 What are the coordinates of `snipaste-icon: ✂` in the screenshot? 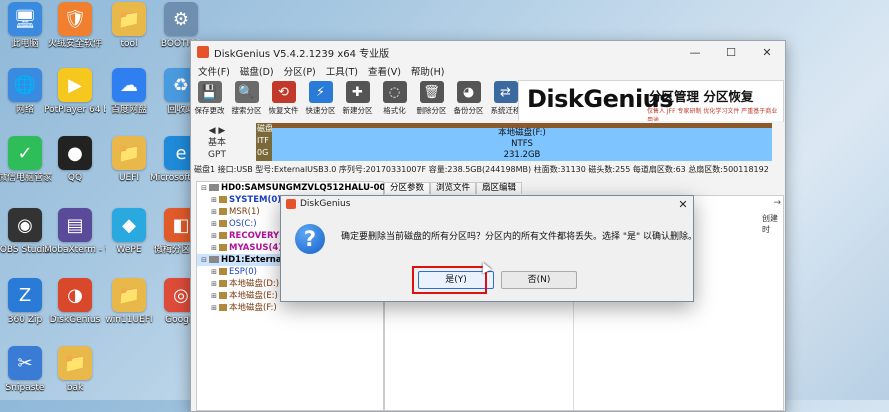 It's located at (25, 363).